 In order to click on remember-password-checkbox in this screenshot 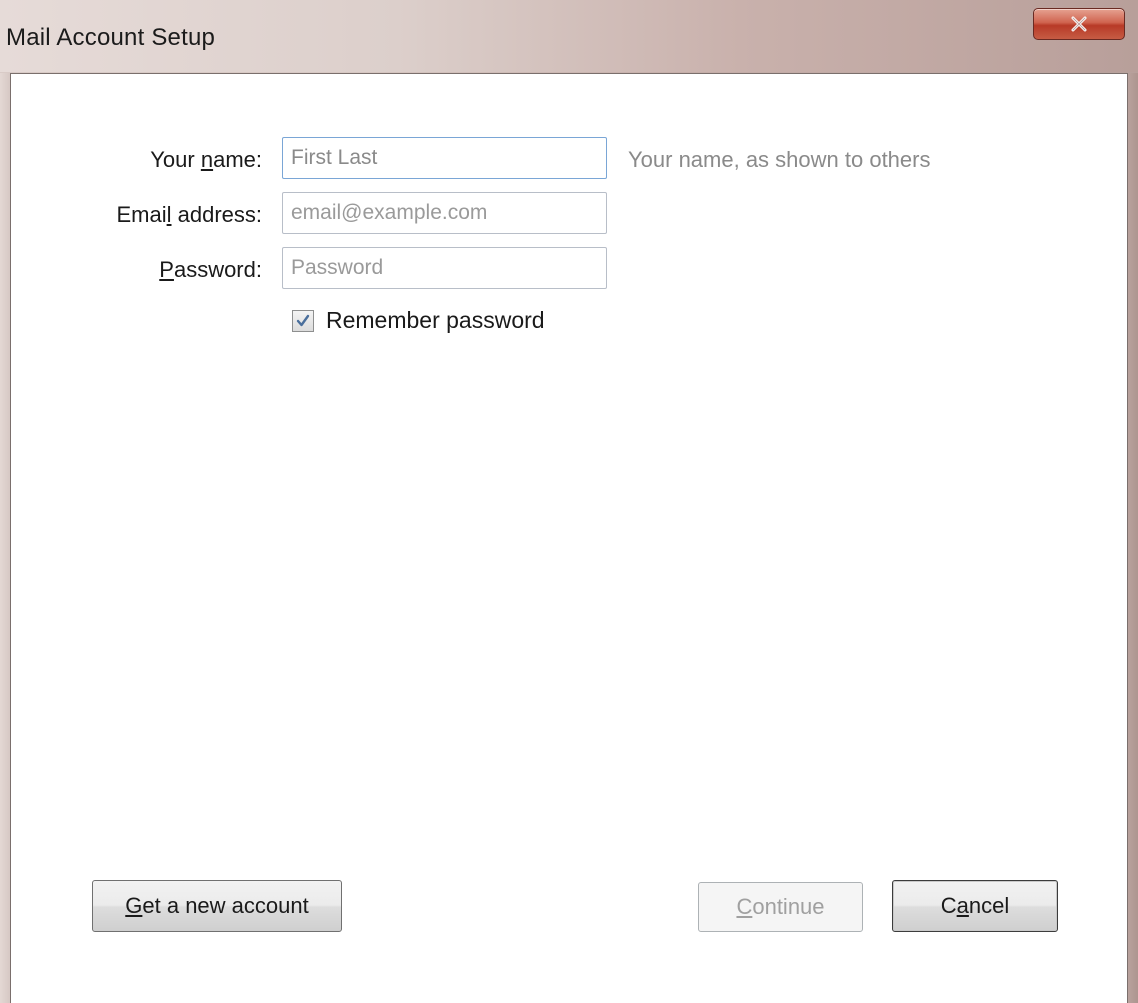, I will do `click(303, 320)`.